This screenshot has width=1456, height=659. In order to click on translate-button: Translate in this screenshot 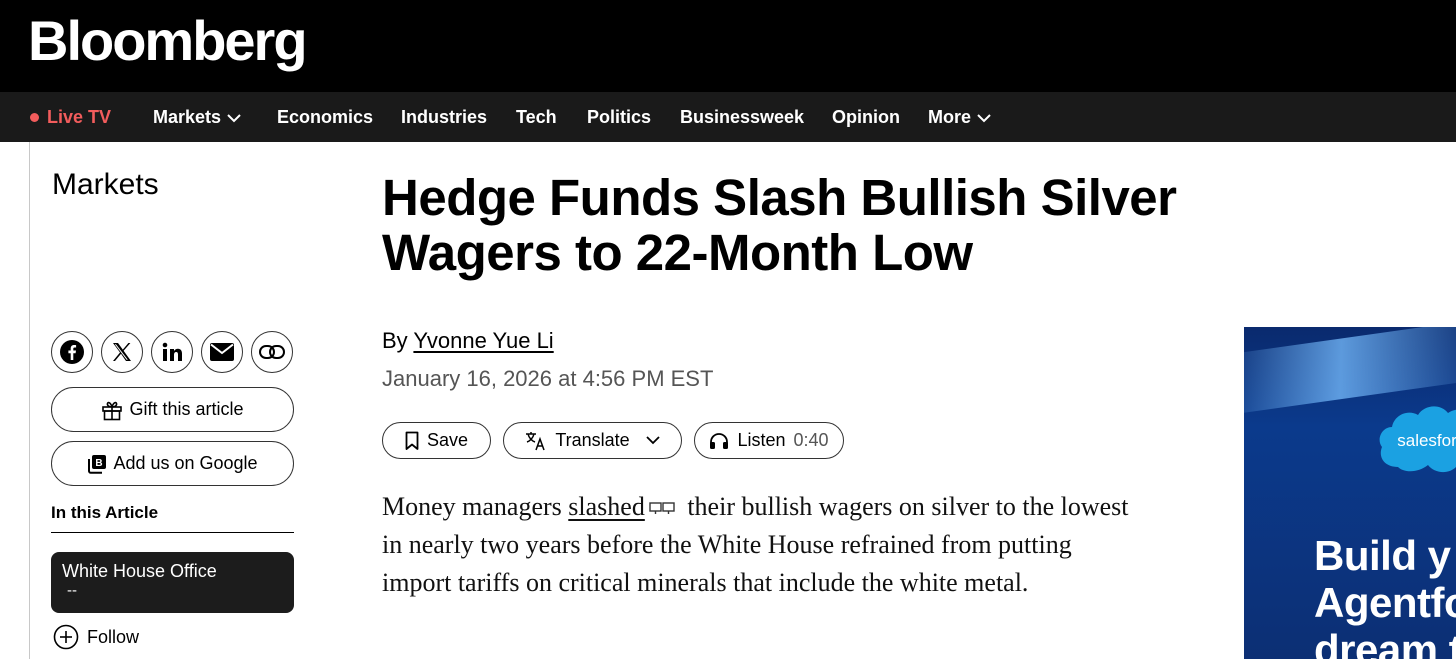, I will do `click(592, 440)`.